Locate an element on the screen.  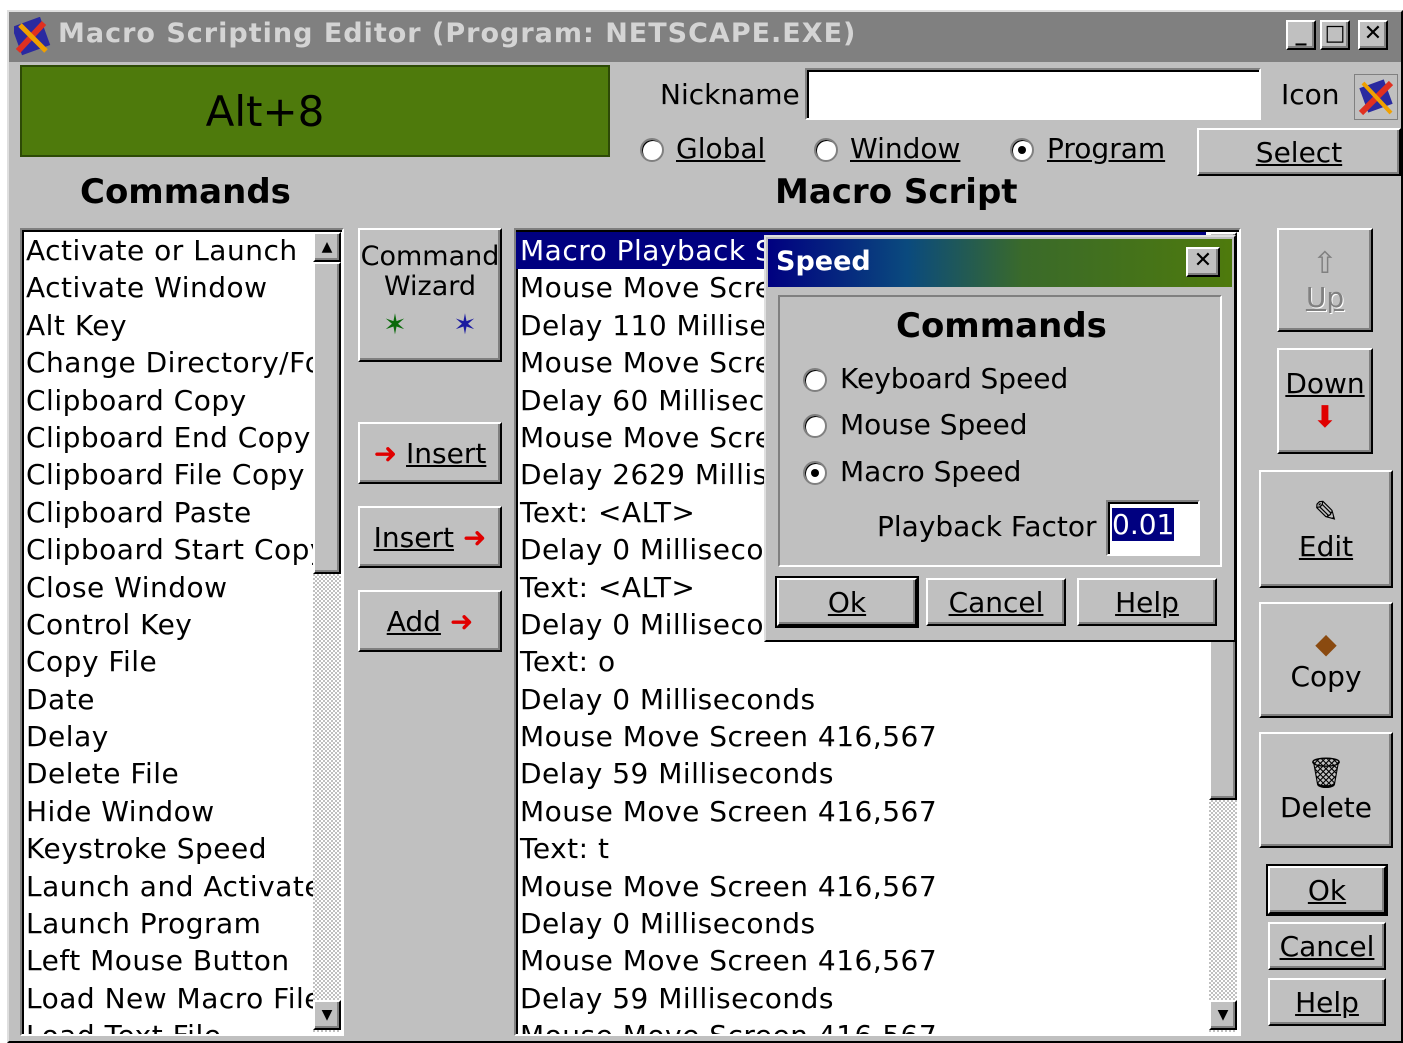
help-button: Help is located at coordinates (1327, 1002).